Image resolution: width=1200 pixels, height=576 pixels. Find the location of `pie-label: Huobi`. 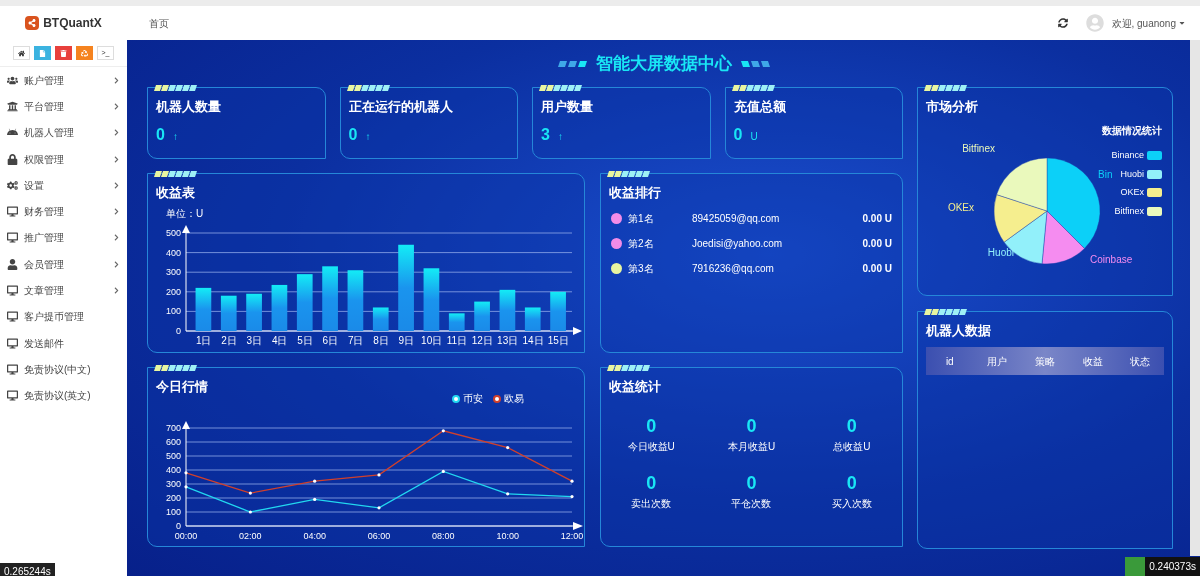

pie-label: Huobi is located at coordinates (1000, 252).